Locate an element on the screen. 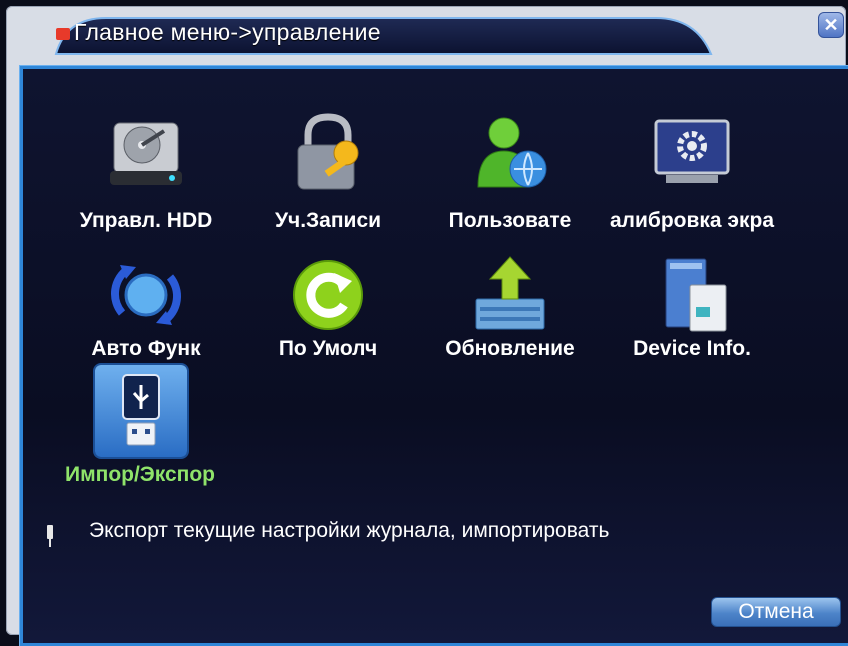 The width and height of the screenshot is (848, 646). menu-item-records: Уч.Записи is located at coordinates (328, 178).